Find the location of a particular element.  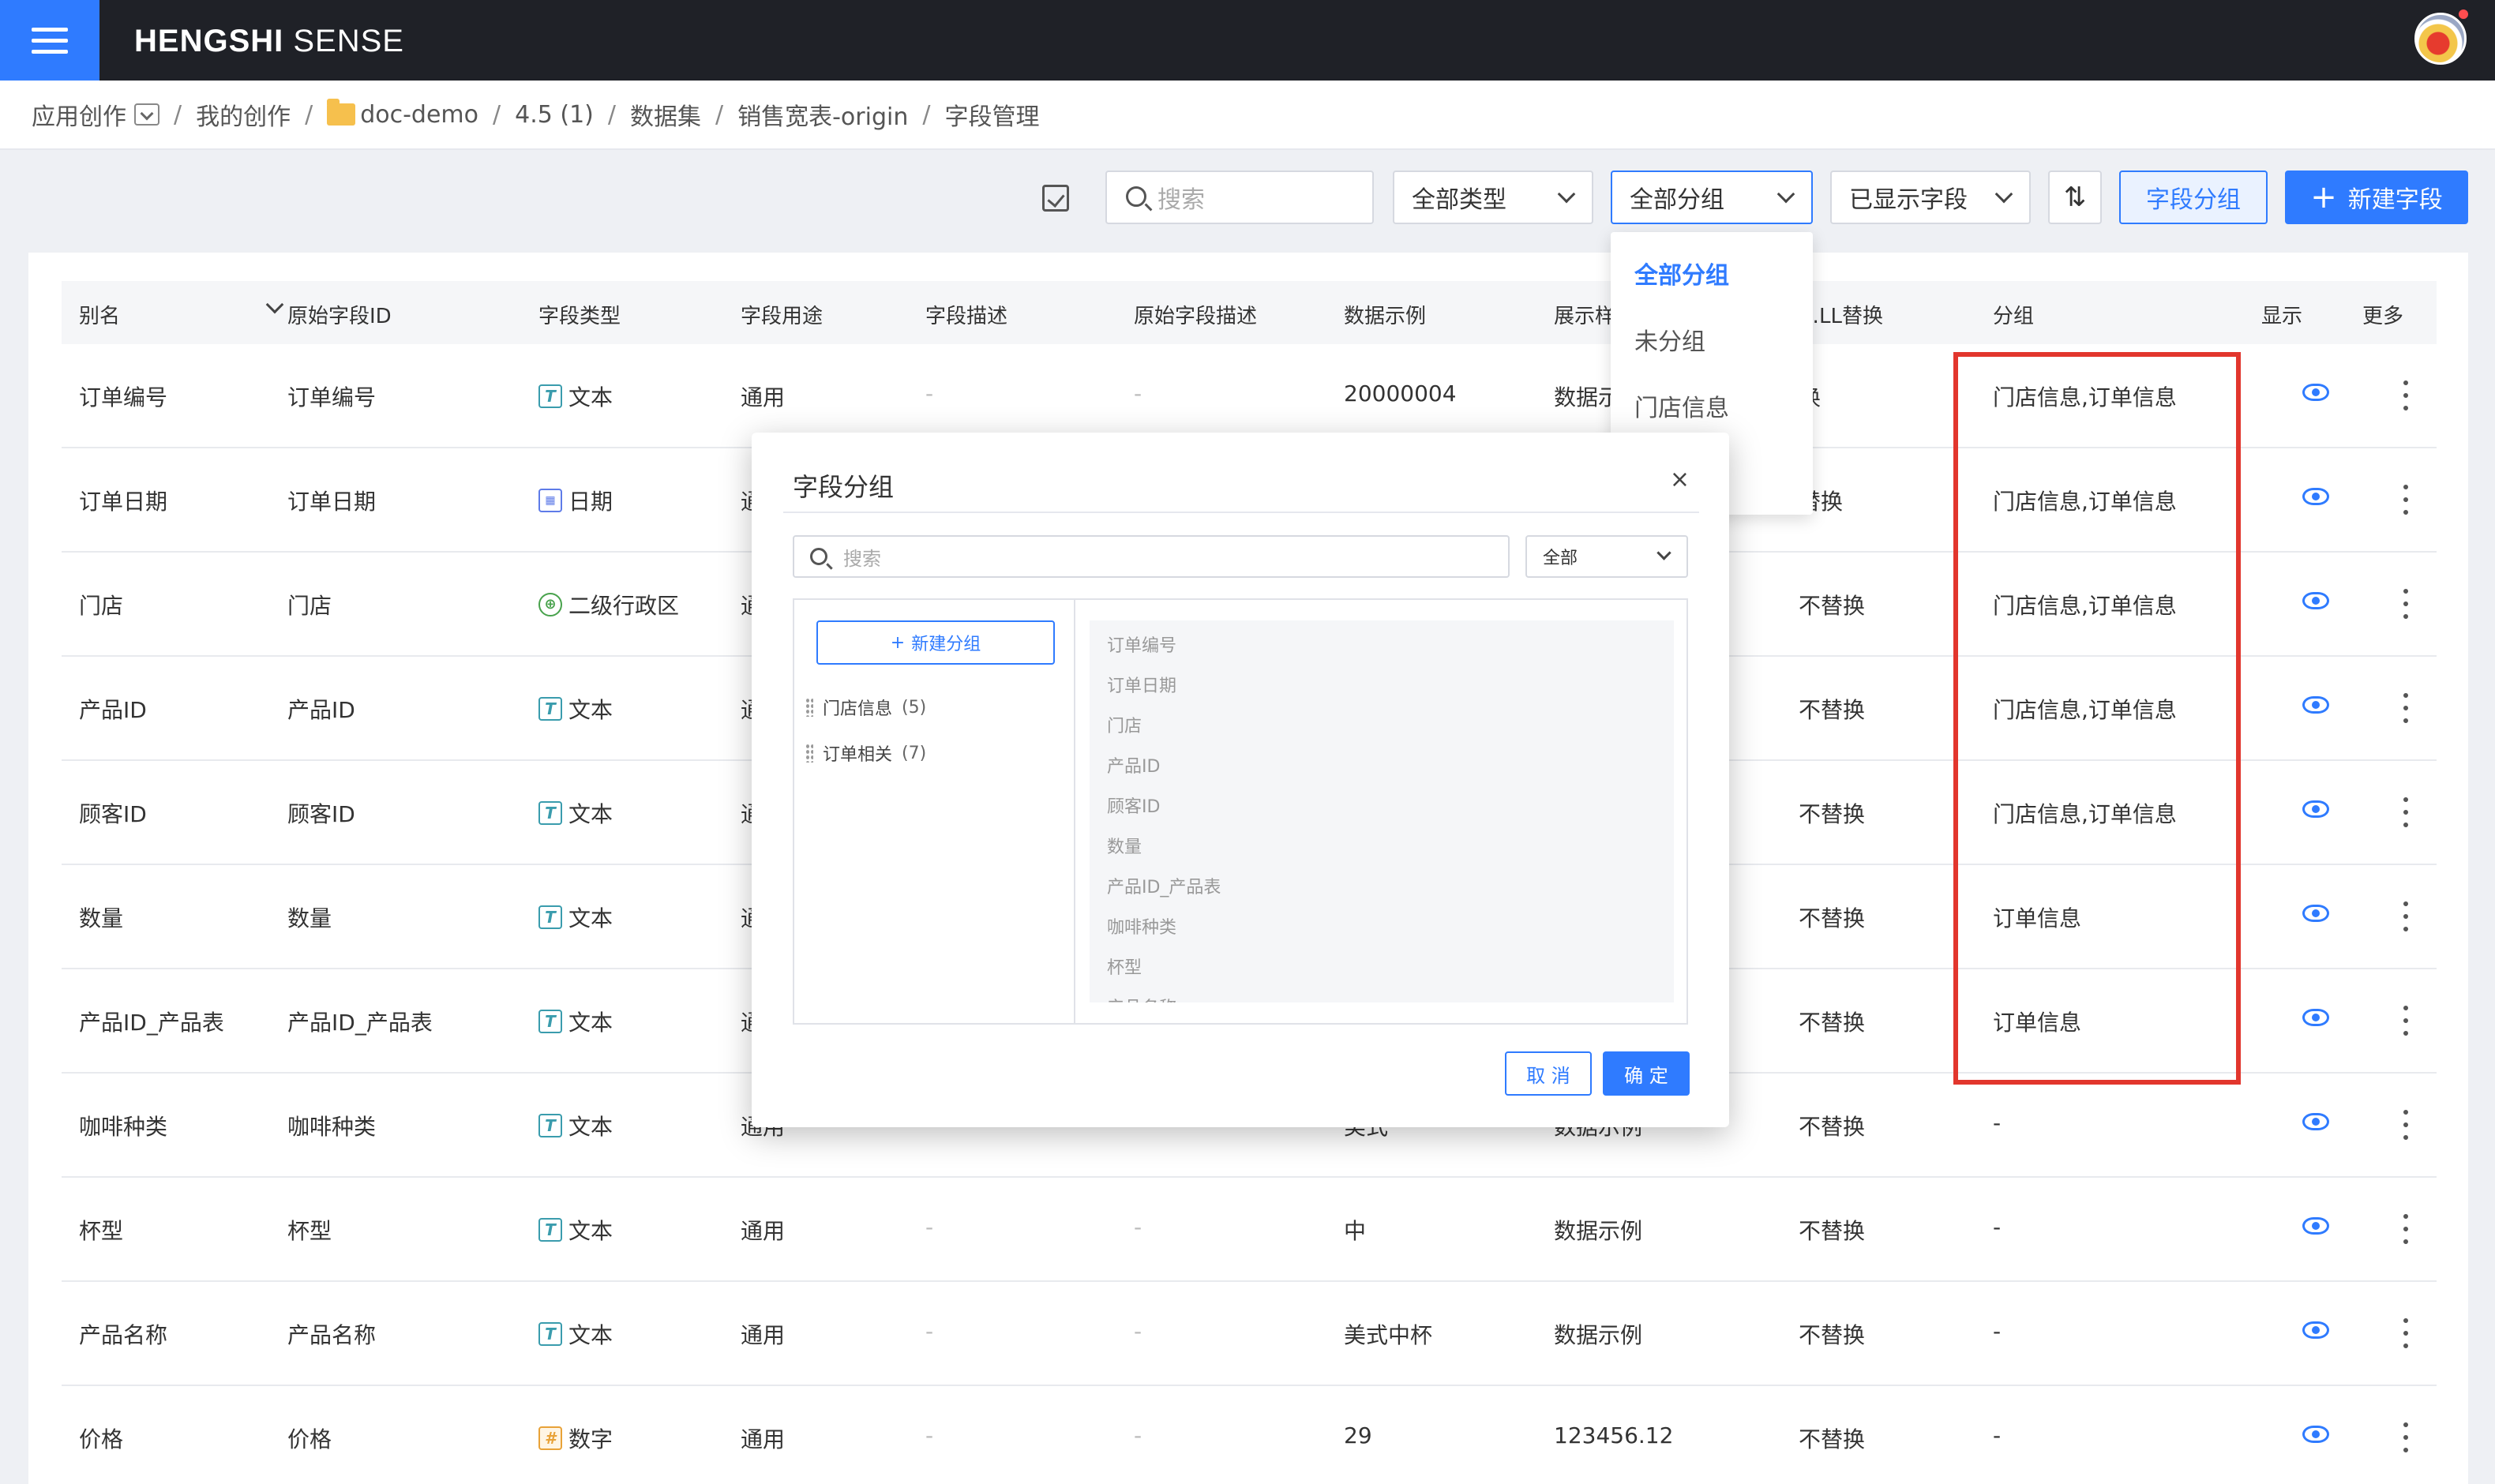

field-alias: 价格 is located at coordinates (101, 1439).